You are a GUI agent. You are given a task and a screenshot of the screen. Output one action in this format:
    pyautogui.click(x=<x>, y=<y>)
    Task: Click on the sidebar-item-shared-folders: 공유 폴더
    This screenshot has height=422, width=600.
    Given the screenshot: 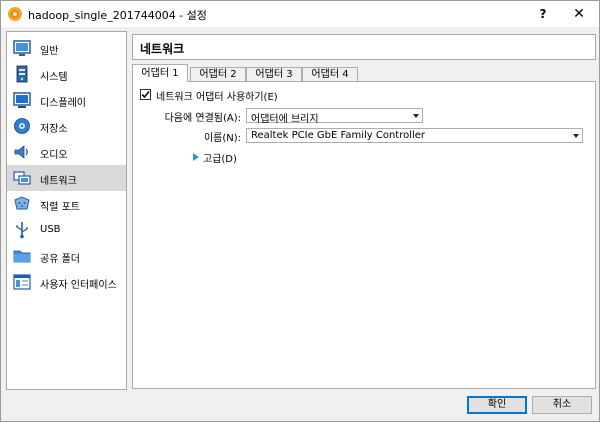 What is the action you would take?
    pyautogui.click(x=66, y=256)
    